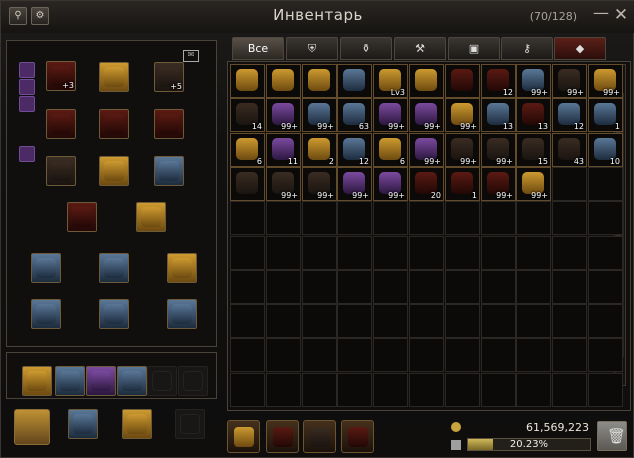  I want to click on inventory-slot: 14, so click(247, 115).